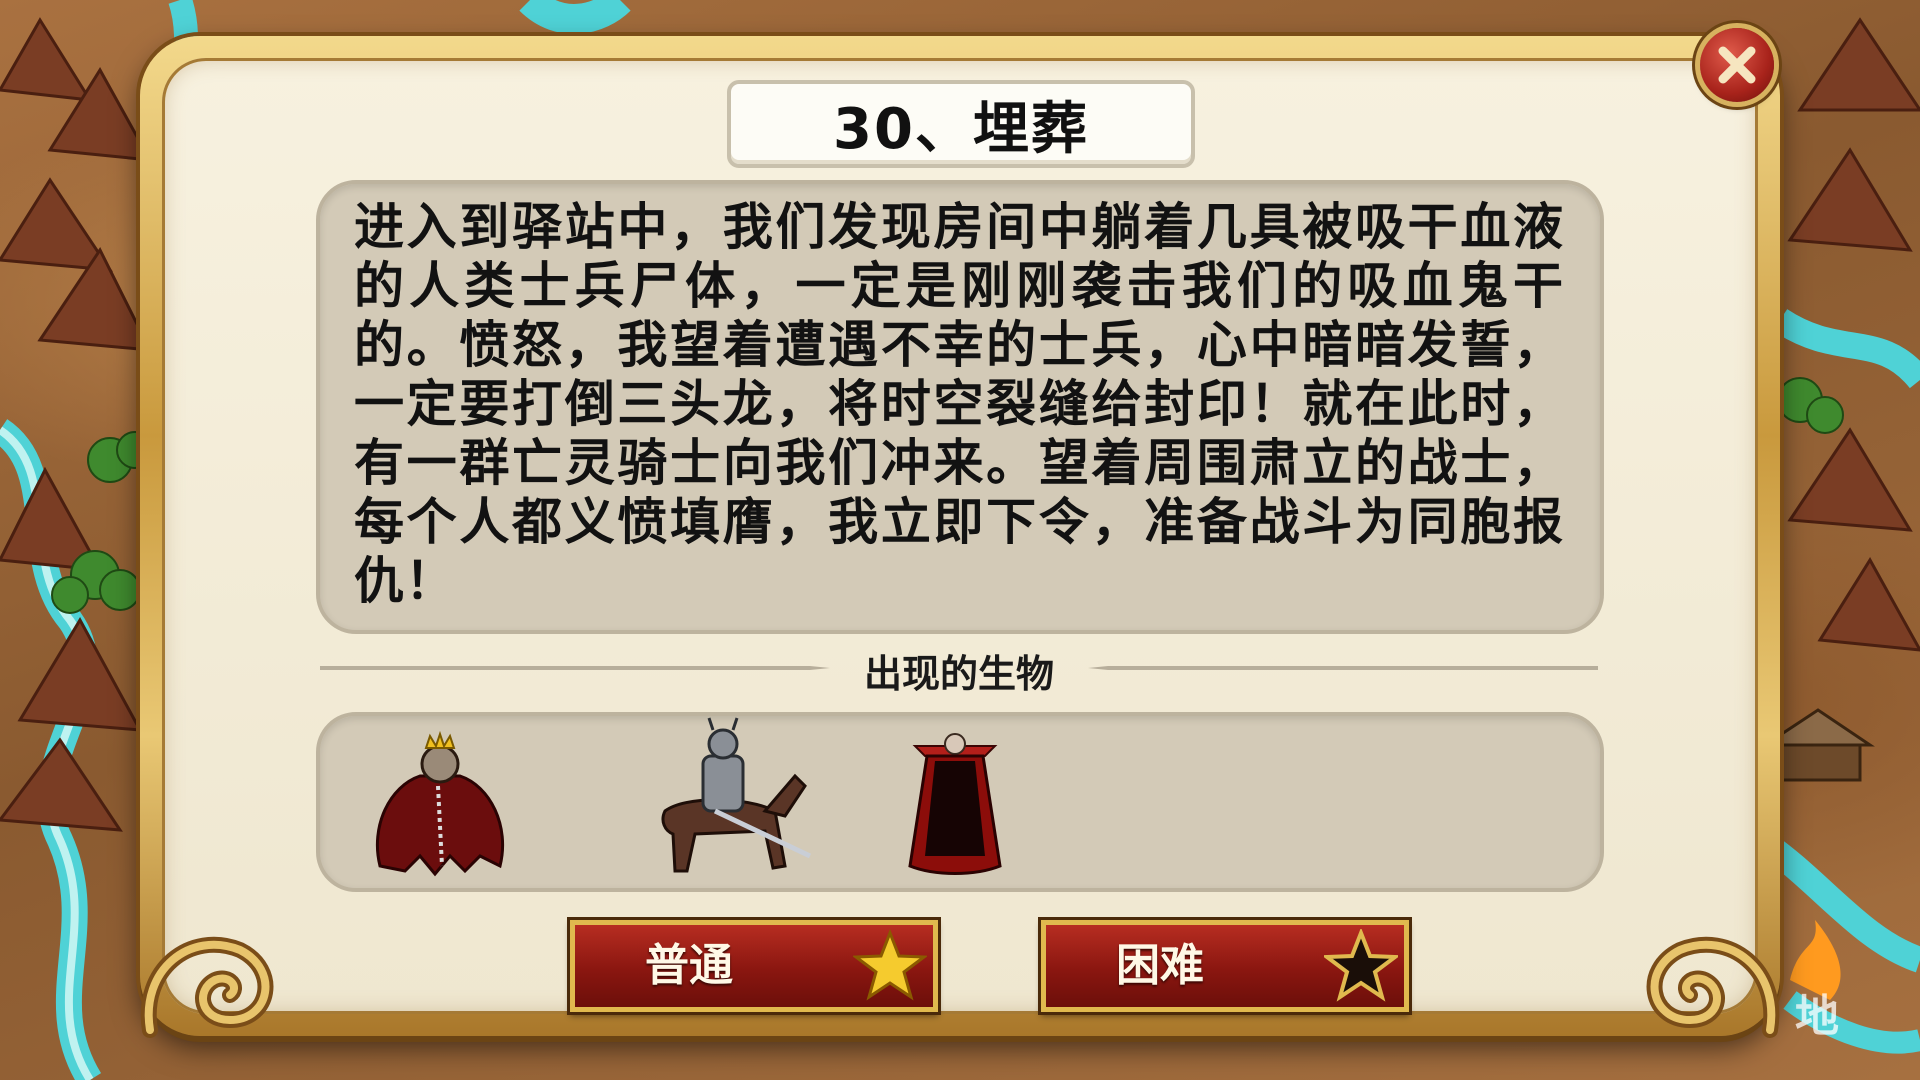 This screenshot has height=1080, width=1920. I want to click on caped-vampire-icon, so click(955, 804).